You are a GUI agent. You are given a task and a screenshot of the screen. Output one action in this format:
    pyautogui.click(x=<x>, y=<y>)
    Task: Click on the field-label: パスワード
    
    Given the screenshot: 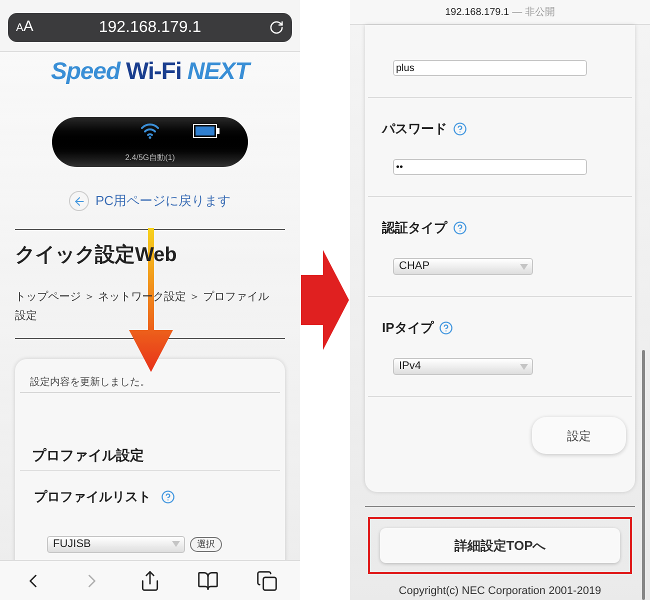 What is the action you would take?
    pyautogui.click(x=414, y=129)
    